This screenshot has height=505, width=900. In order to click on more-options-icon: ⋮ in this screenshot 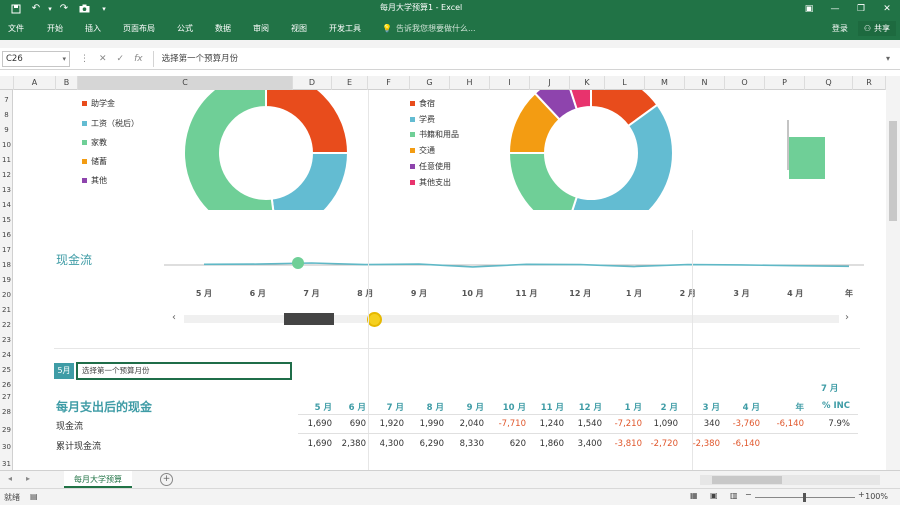, I will do `click(84, 59)`.